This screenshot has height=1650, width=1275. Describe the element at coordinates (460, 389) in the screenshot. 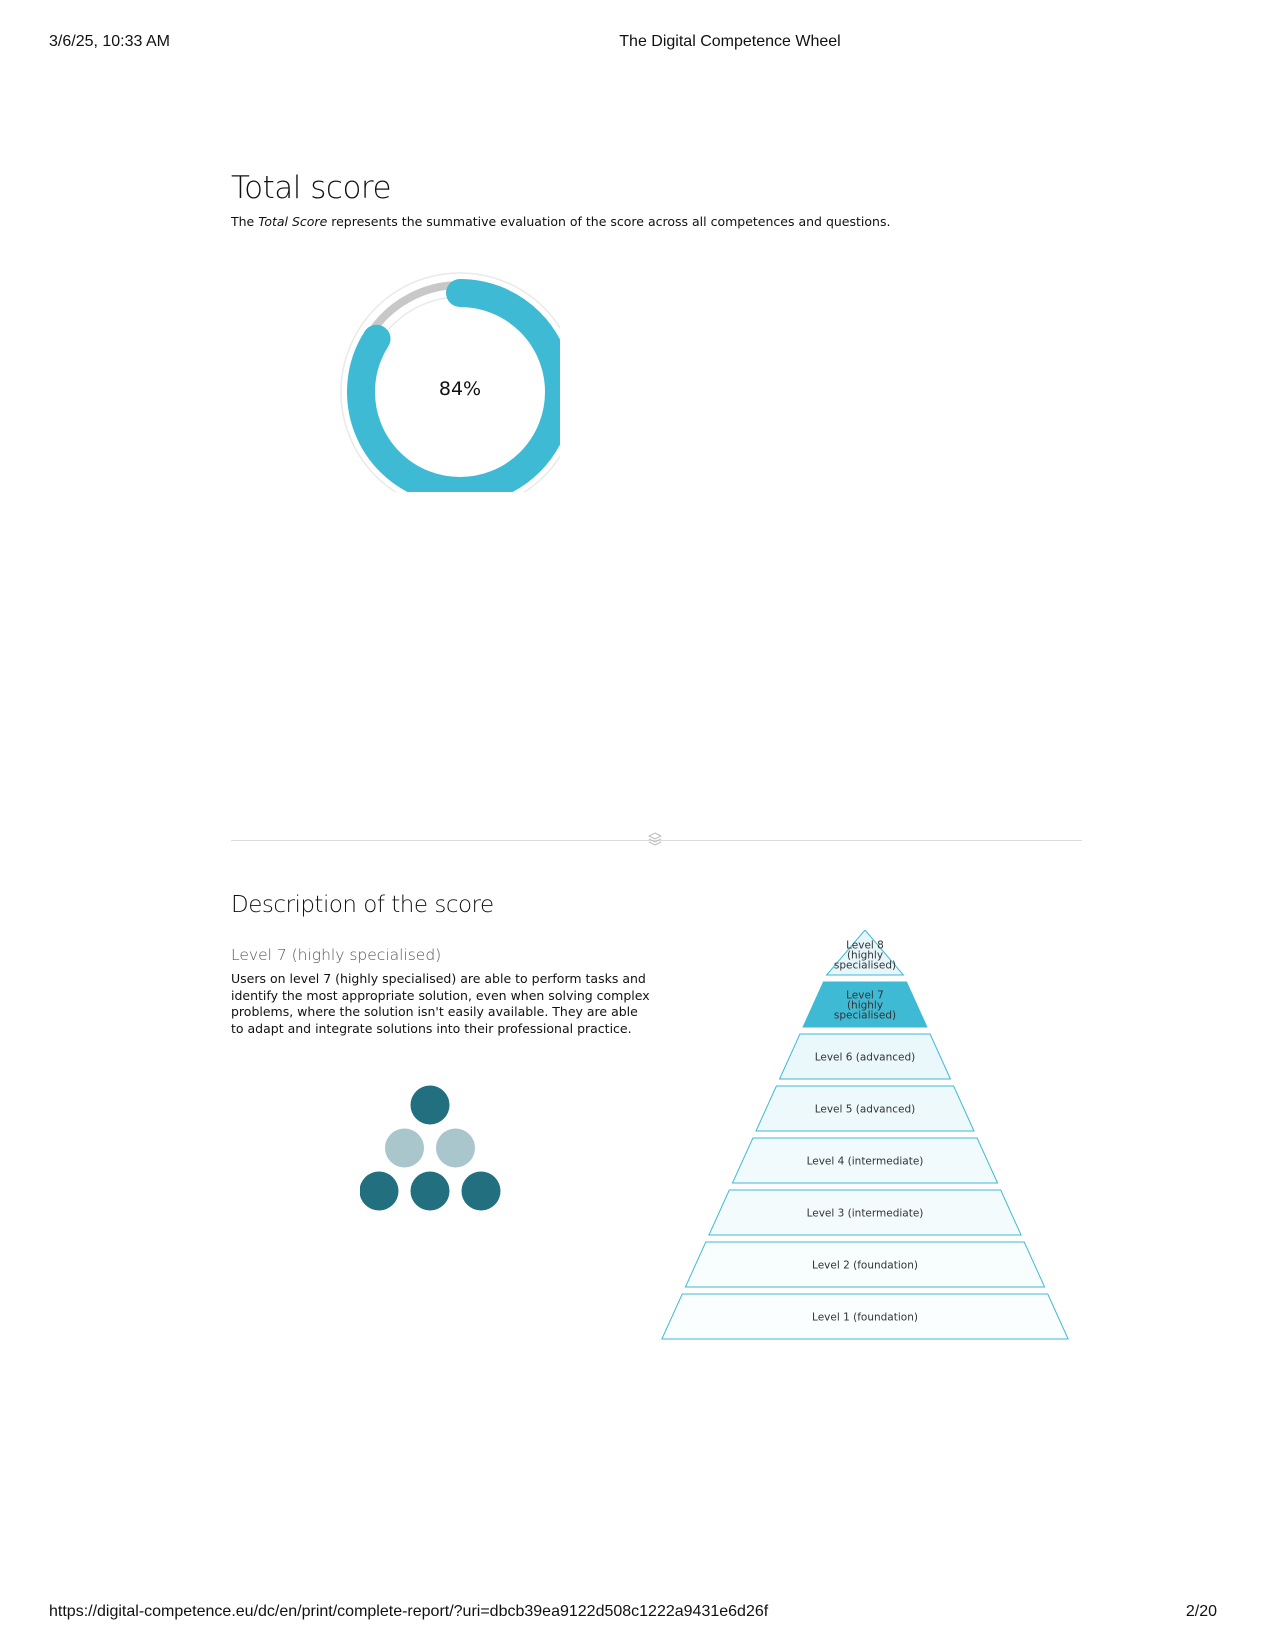

I see `score-percentage: 84%` at that location.